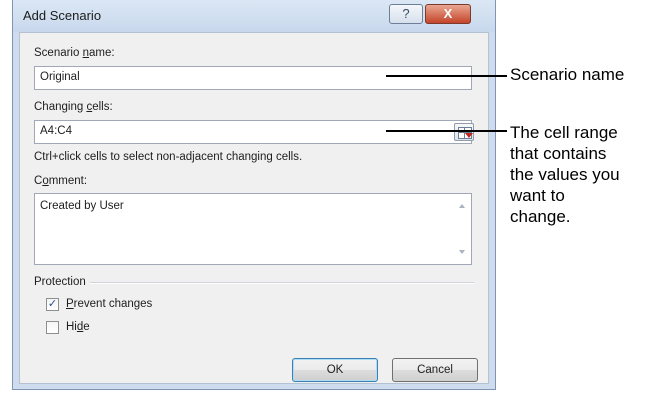 The height and width of the screenshot is (398, 666). Describe the element at coordinates (446, 131) in the screenshot. I see `cell-range-callout-line` at that location.